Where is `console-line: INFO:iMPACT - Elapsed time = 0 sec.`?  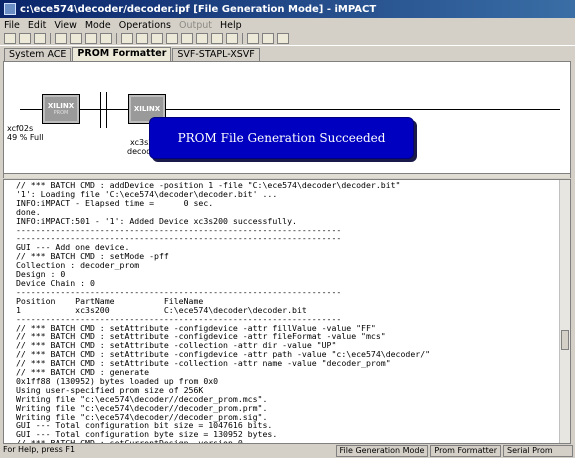
console-line: INFO:iMPACT - Elapsed time = 0 sec. is located at coordinates (115, 202).